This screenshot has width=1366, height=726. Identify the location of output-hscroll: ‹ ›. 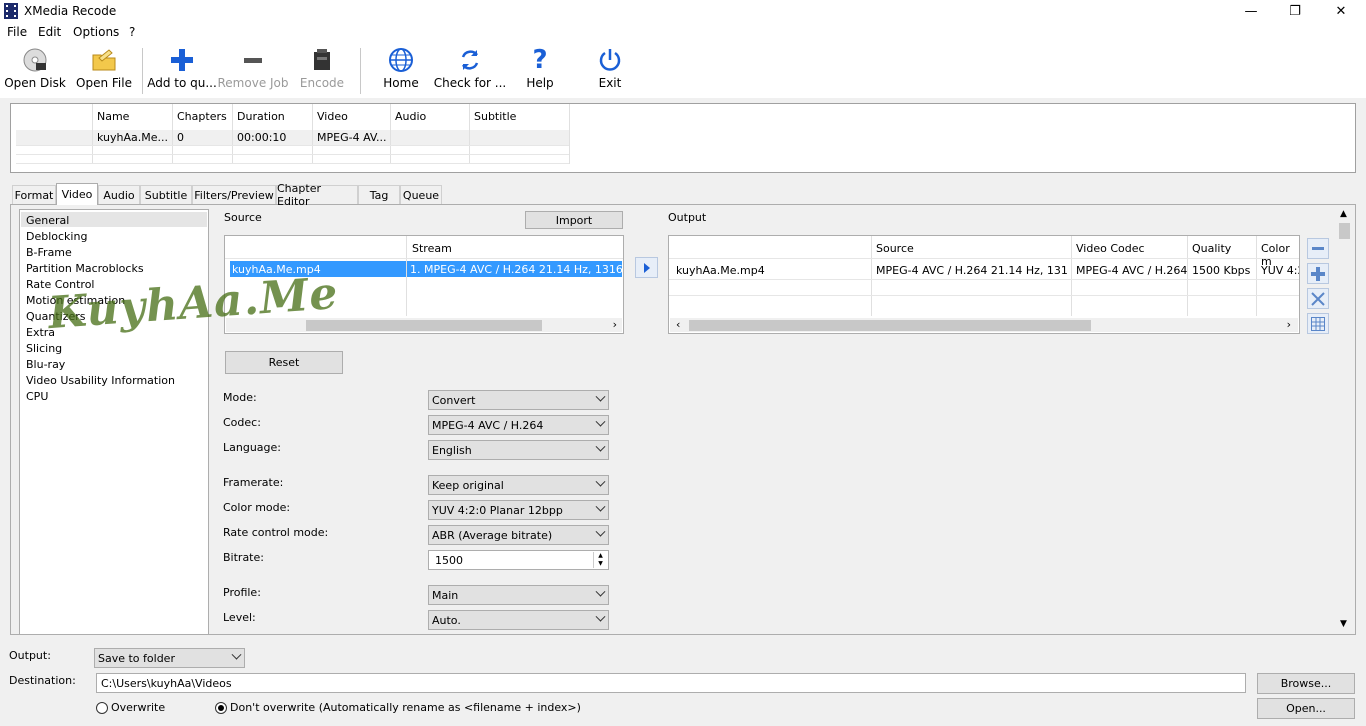
(984, 325).